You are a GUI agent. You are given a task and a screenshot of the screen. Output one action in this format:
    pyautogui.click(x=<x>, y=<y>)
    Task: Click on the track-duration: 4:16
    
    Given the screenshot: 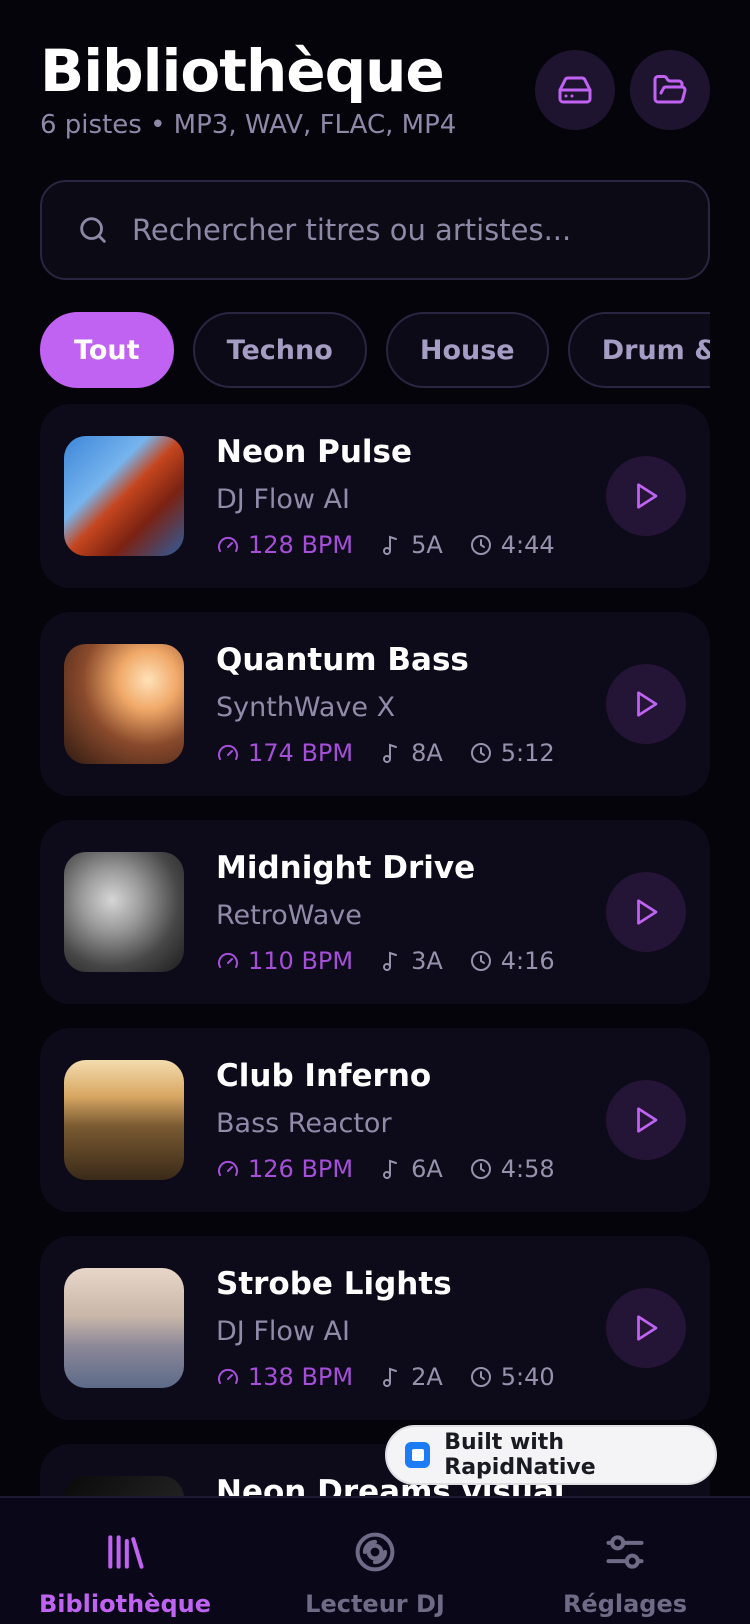 What is the action you would take?
    pyautogui.click(x=527, y=961)
    